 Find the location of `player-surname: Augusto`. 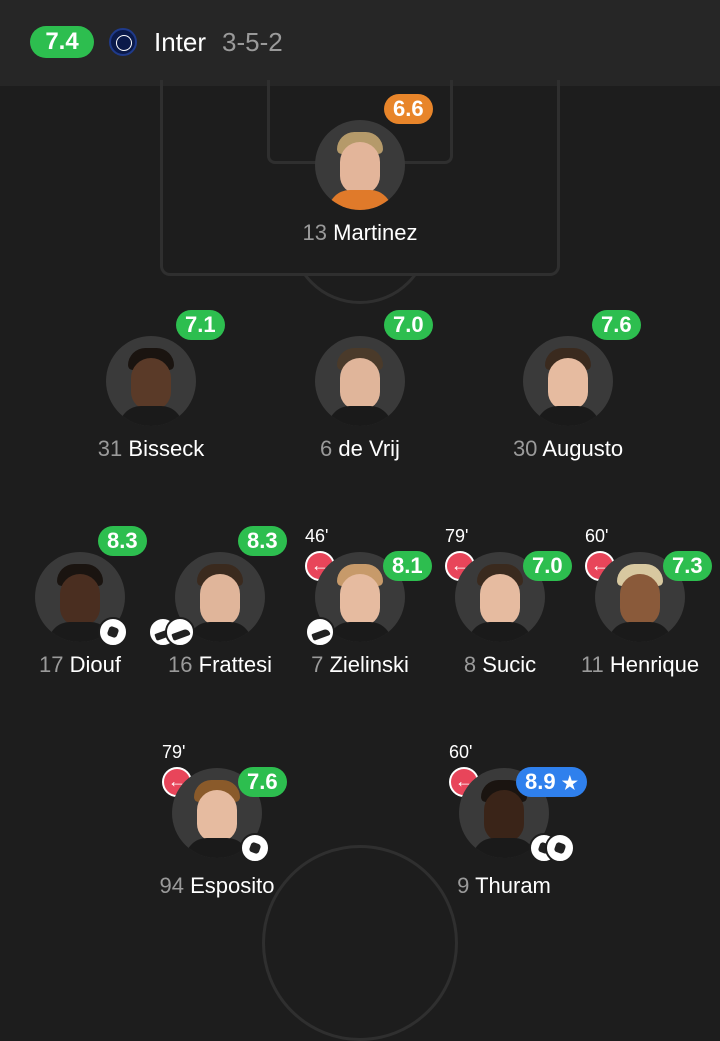

player-surname: Augusto is located at coordinates (583, 448).